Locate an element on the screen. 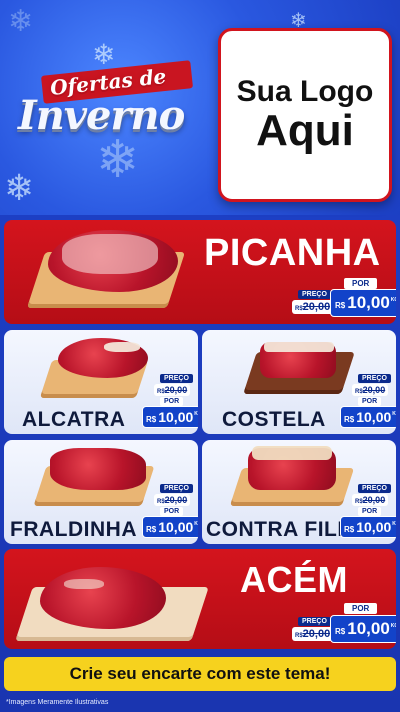 This screenshot has width=400, height=712. product-card-costela: COSTELA PREÇO R$20,00 POR R$10,00KG is located at coordinates (299, 382).